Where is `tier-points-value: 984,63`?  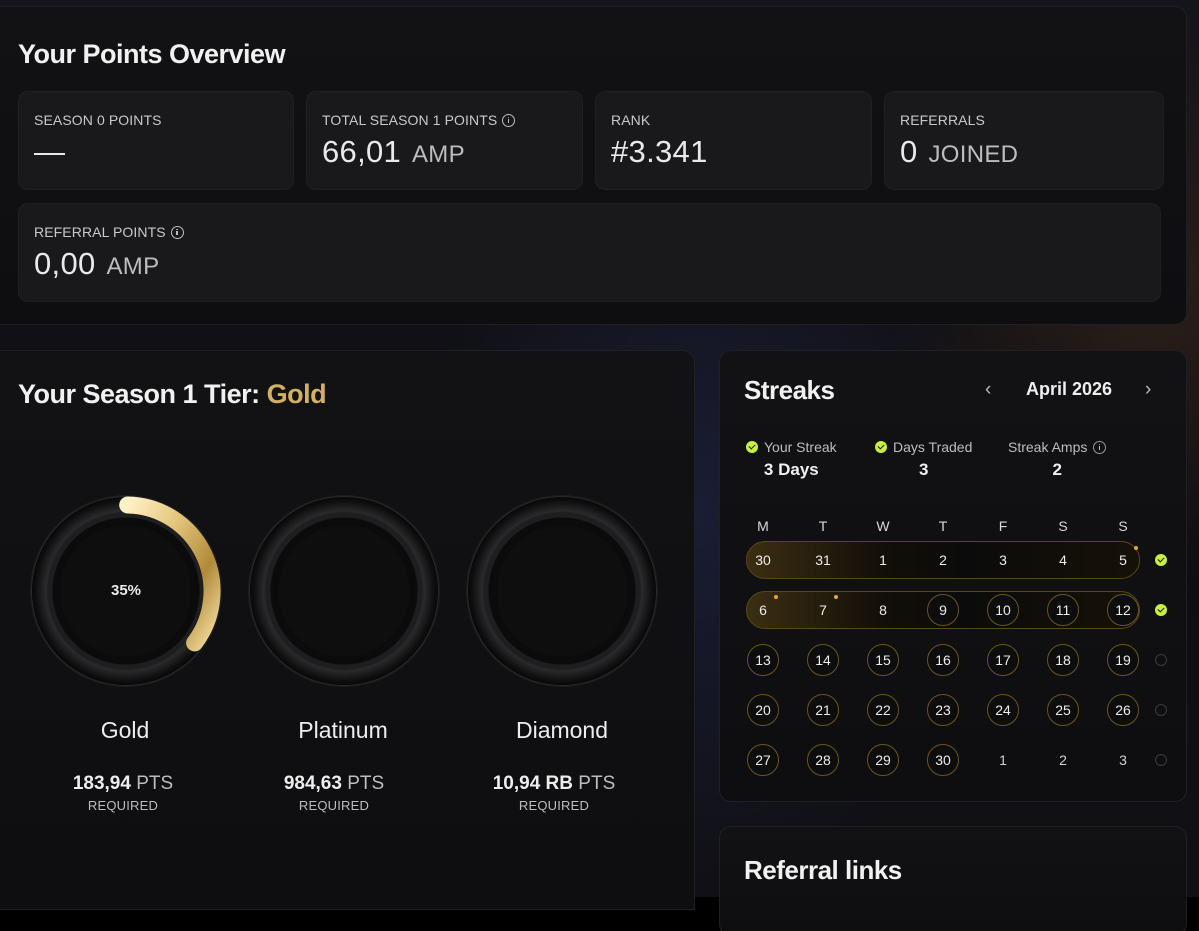 tier-points-value: 984,63 is located at coordinates (312, 783).